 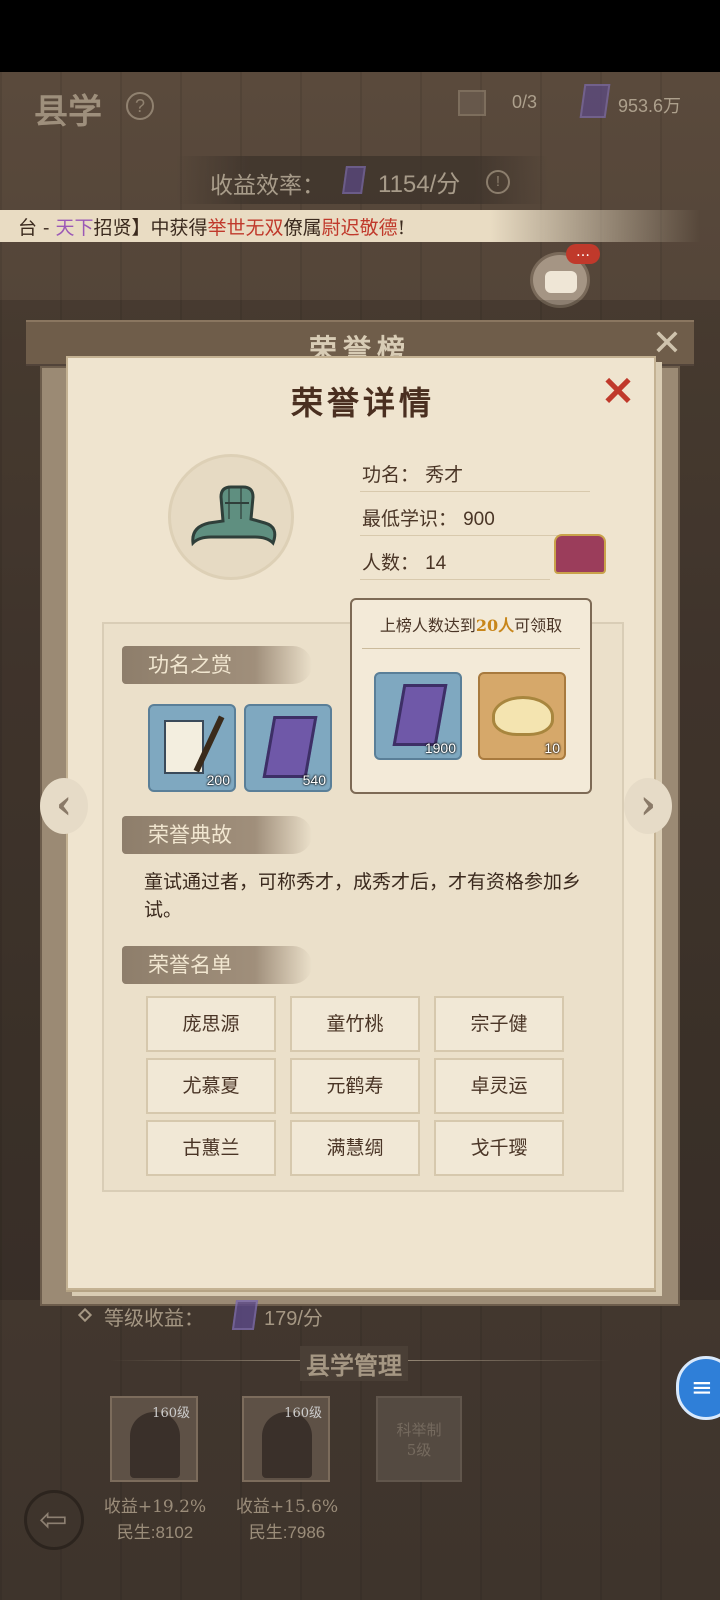 I want to click on announcement-part: 招贤, so click(x=112, y=228).